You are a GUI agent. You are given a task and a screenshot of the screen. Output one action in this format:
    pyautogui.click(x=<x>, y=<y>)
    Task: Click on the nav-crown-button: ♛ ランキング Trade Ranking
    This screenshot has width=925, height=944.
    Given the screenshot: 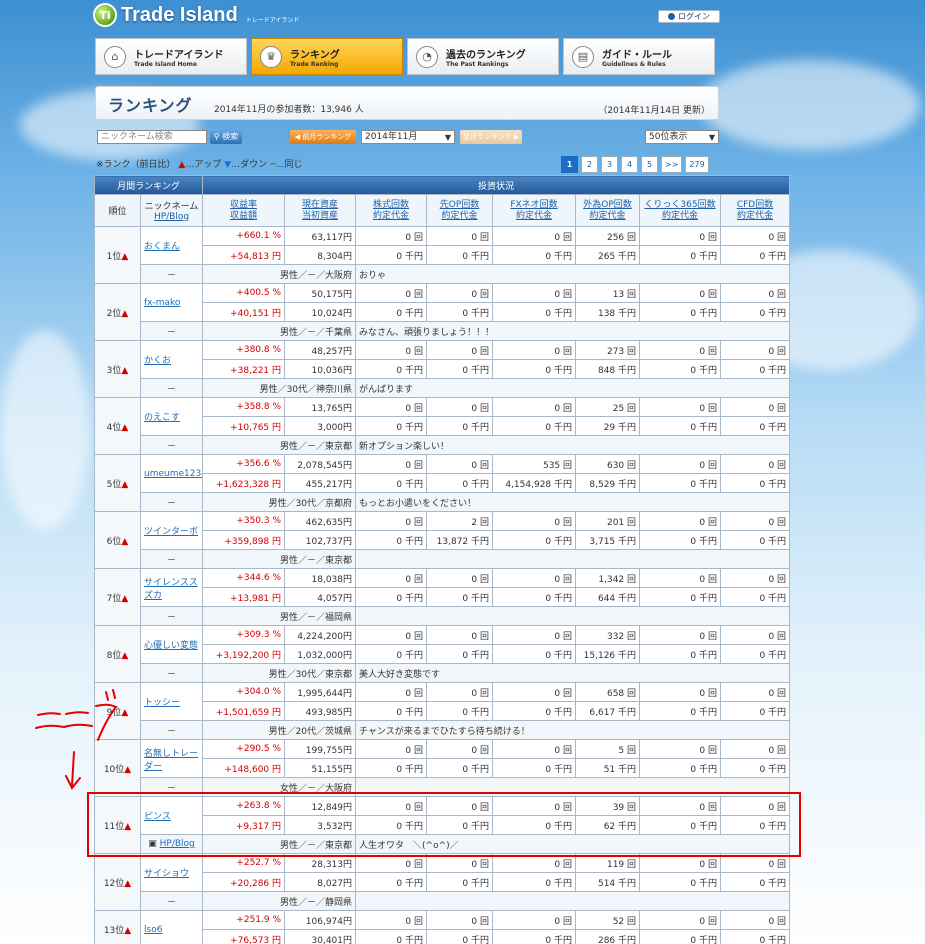 What is the action you would take?
    pyautogui.click(x=327, y=56)
    